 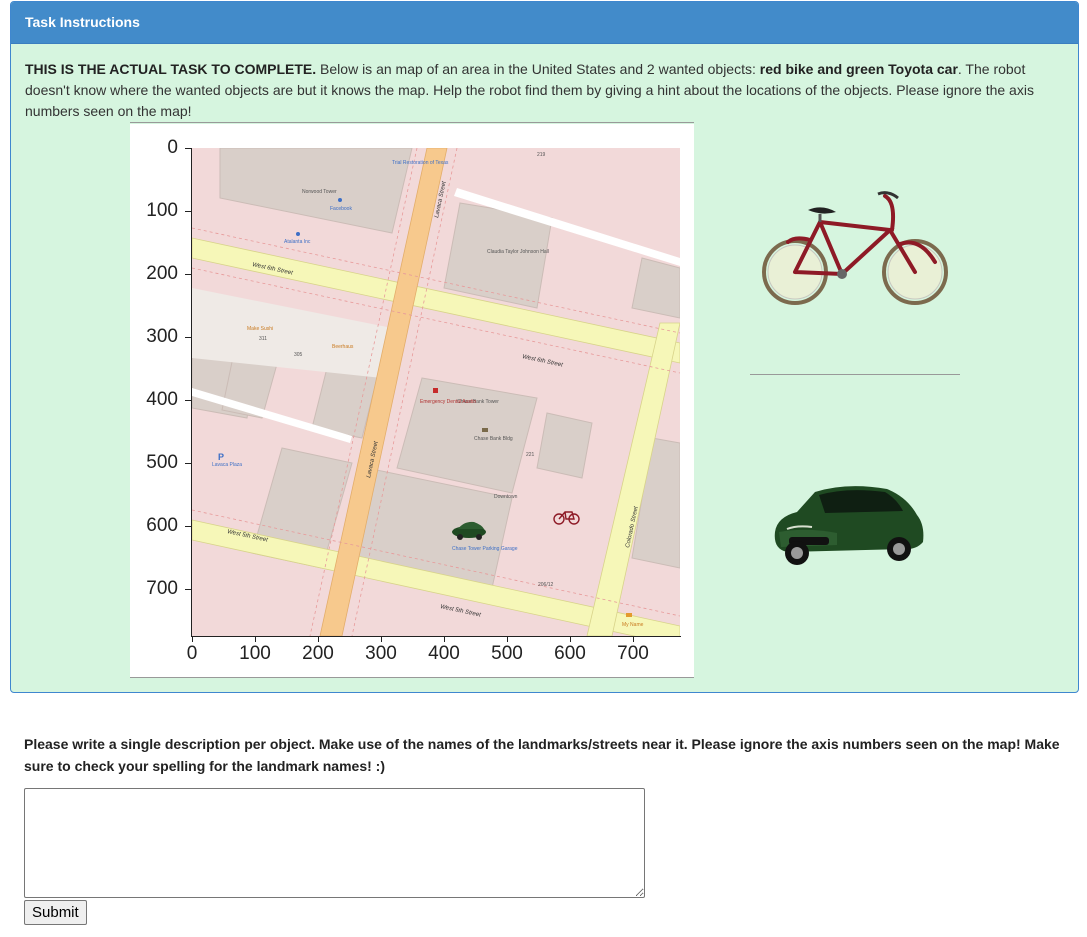 What do you see at coordinates (162, 273) in the screenshot?
I see `y-tick-label: 200` at bounding box center [162, 273].